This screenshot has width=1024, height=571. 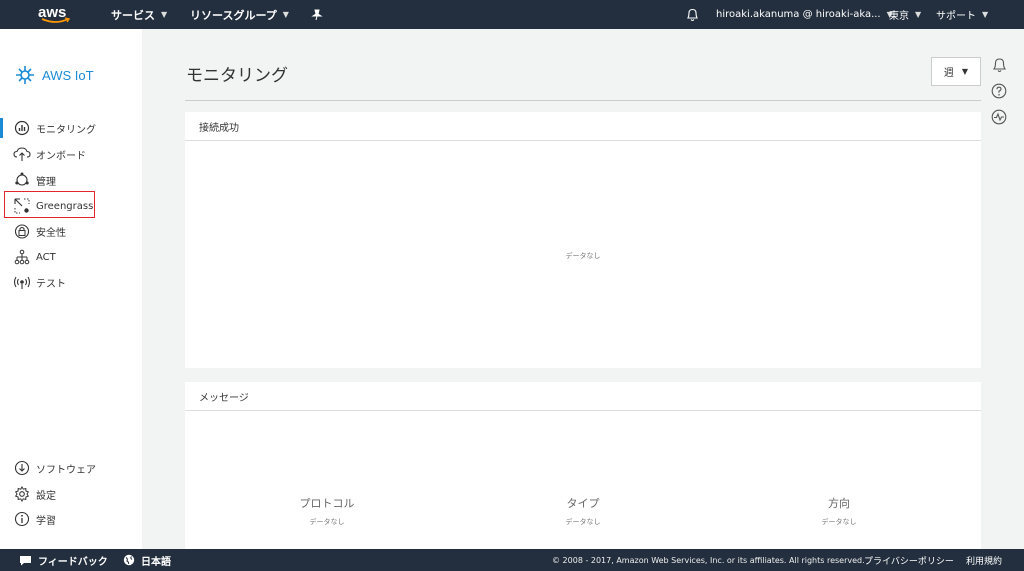 What do you see at coordinates (71, 519) in the screenshot?
I see `sidebar-item-learn: 学習` at bounding box center [71, 519].